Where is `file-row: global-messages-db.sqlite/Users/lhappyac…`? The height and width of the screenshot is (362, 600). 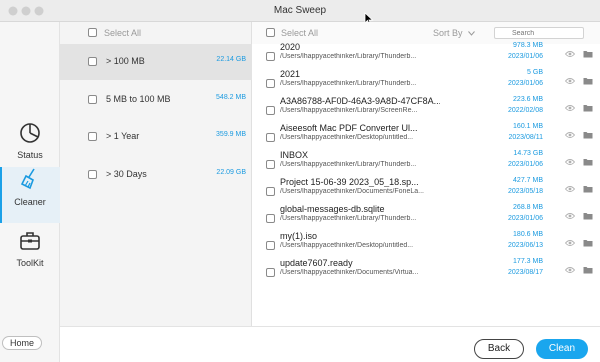
file-row: global-messages-db.sqlite/Users/lhappyac… is located at coordinates (426, 217).